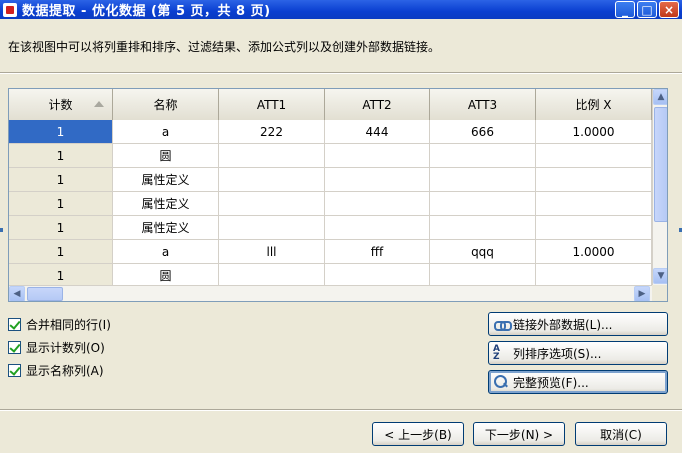 This screenshot has width=682, height=453. What do you see at coordinates (519, 434) in the screenshot?
I see `next-button: 下一步(N) >` at bounding box center [519, 434].